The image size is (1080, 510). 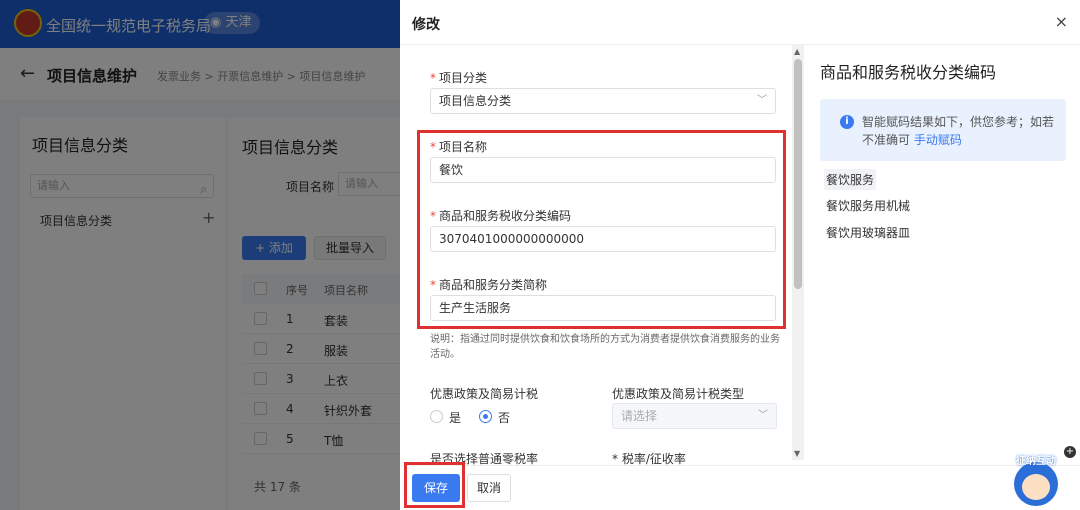 I want to click on cancel-button: 取消, so click(x=489, y=488).